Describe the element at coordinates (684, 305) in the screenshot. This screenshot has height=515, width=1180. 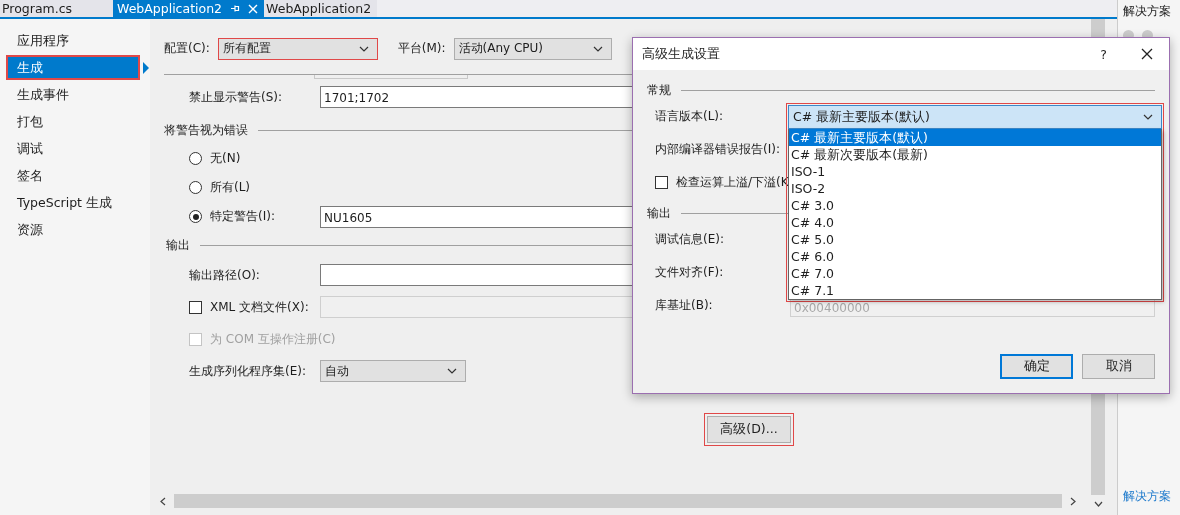
I see `base-address-label: 库基址(B):` at that location.